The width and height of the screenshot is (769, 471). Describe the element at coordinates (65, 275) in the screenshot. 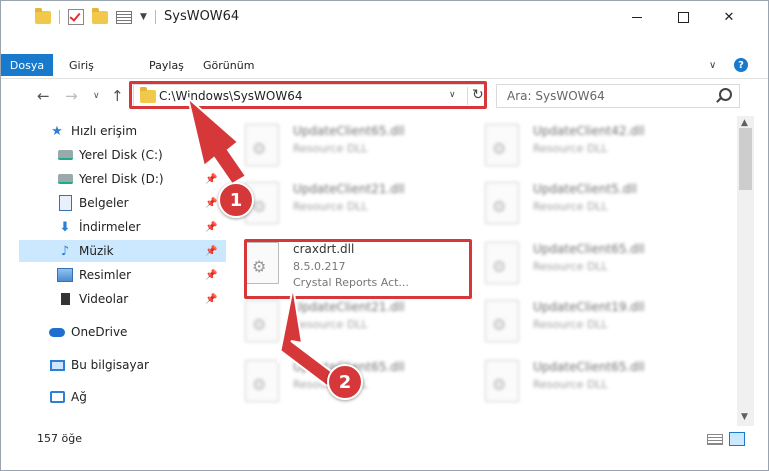

I see `pictures-icon` at that location.